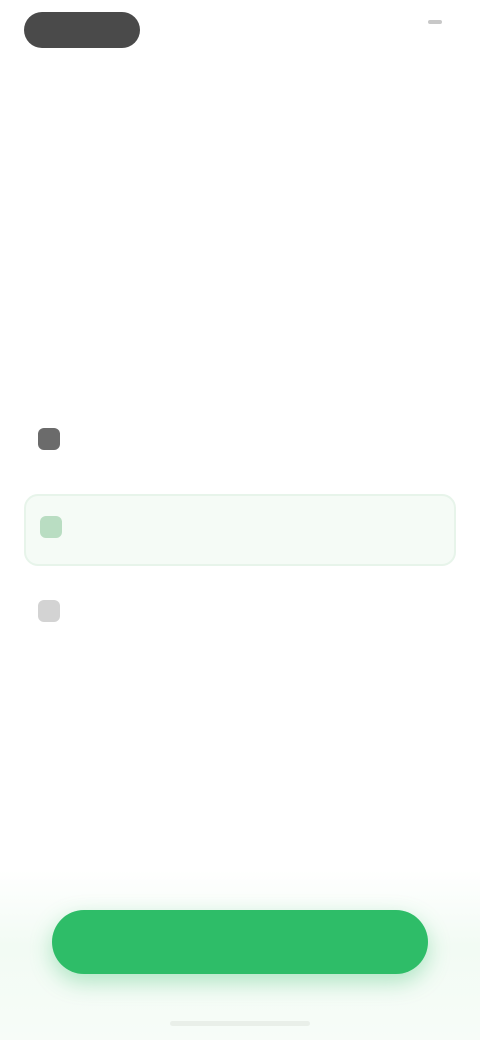  What do you see at coordinates (240, 942) in the screenshot?
I see `continue-button` at bounding box center [240, 942].